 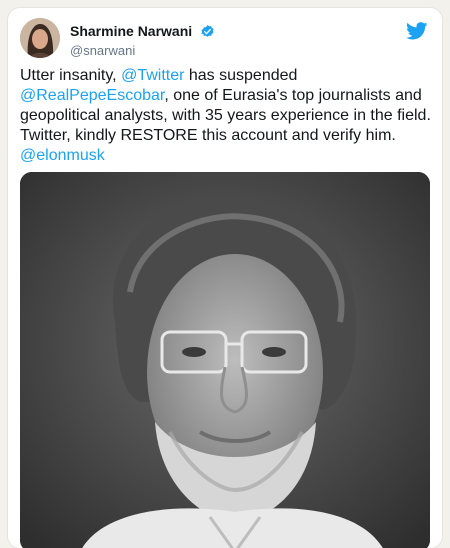 What do you see at coordinates (71, 75) in the screenshot?
I see `text-segment: Utter insanity,` at bounding box center [71, 75].